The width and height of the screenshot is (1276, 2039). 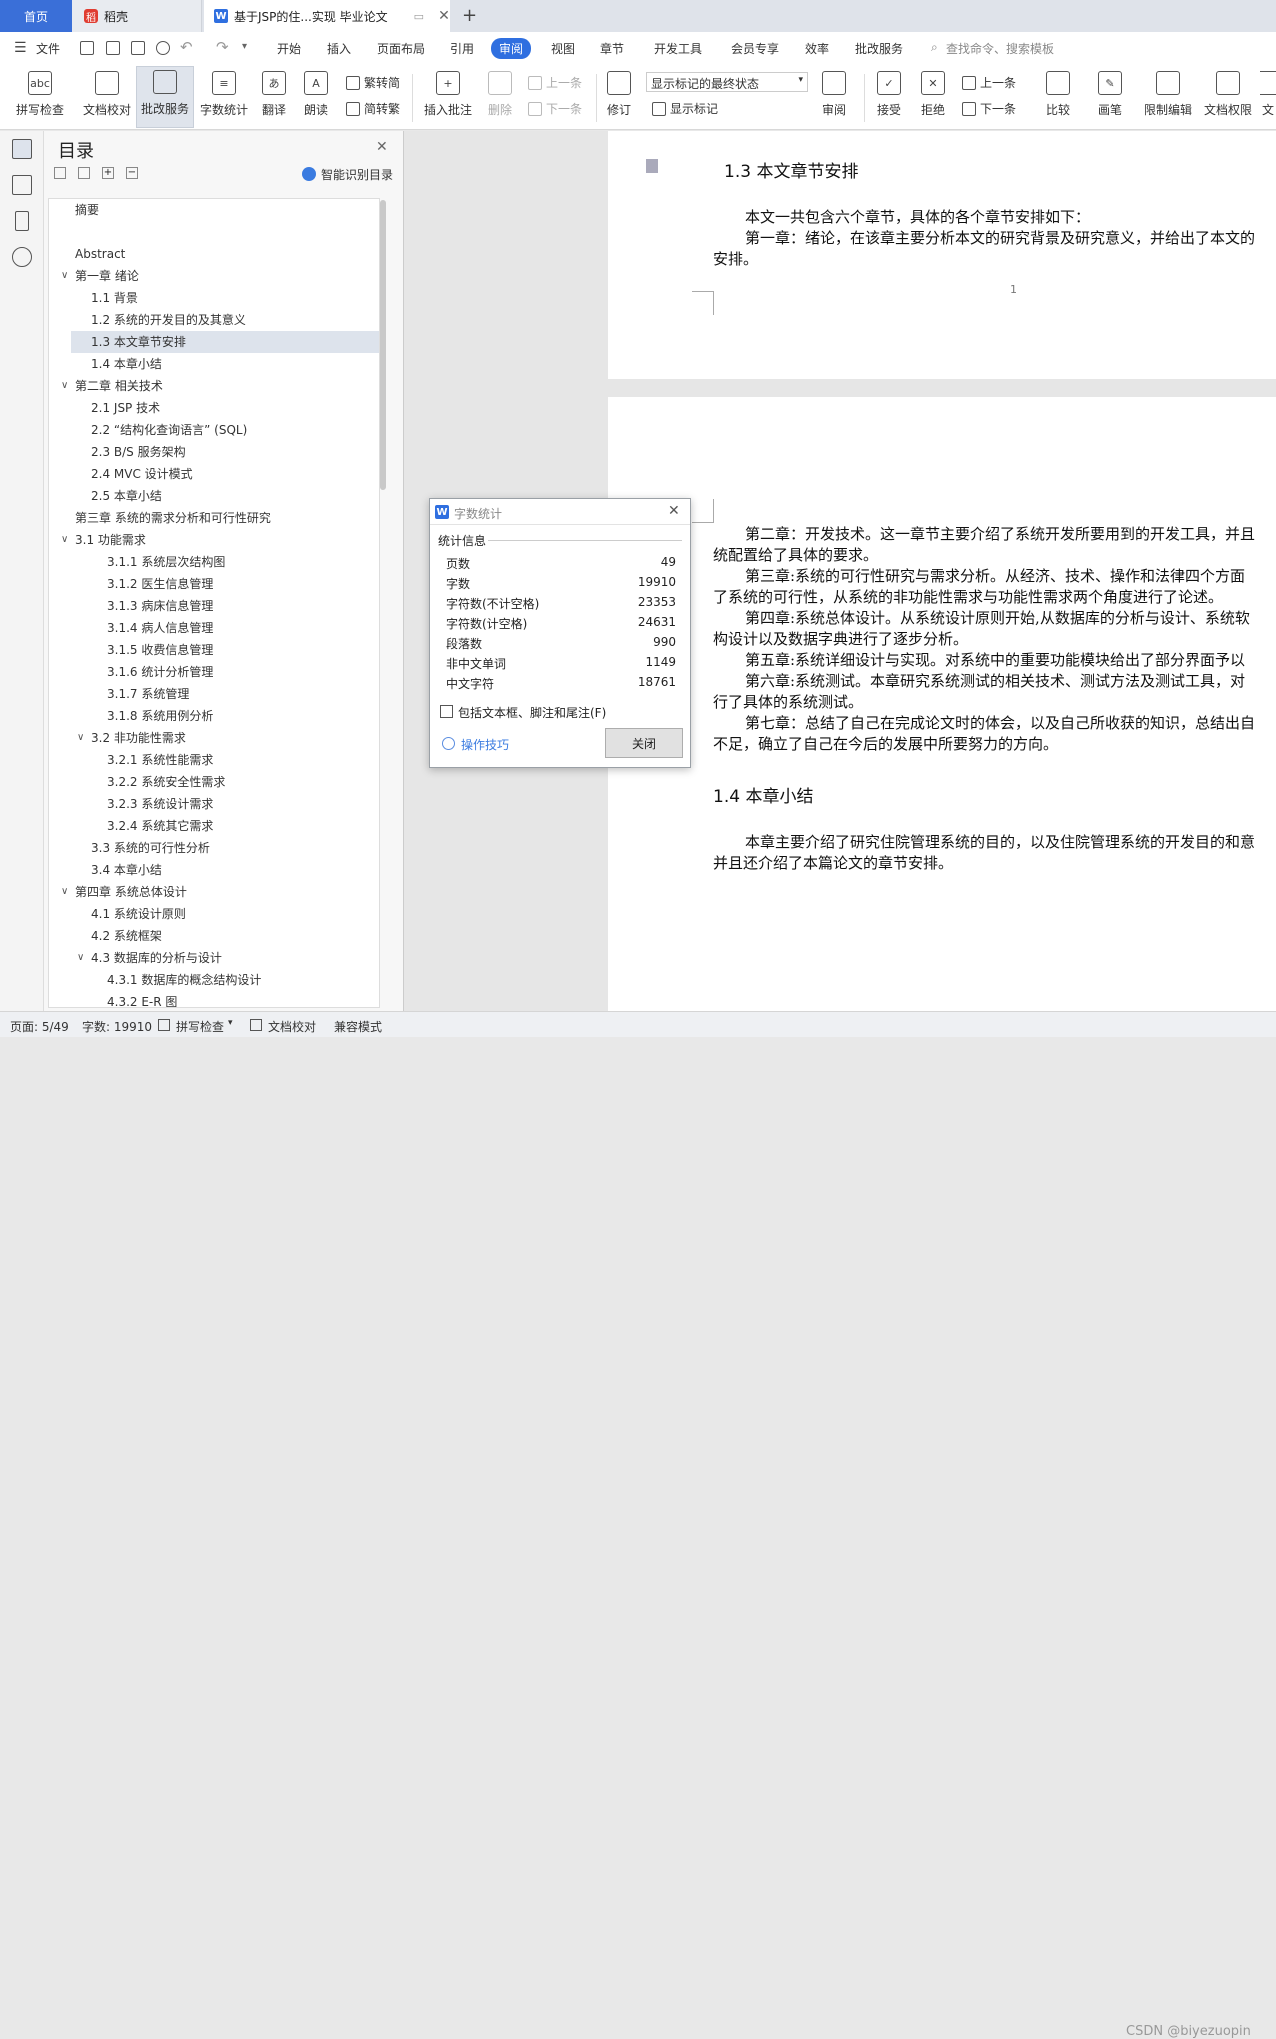 What do you see at coordinates (168, 320) in the screenshot?
I see `toc-item: 1.2 系统的开发目的及其意义` at bounding box center [168, 320].